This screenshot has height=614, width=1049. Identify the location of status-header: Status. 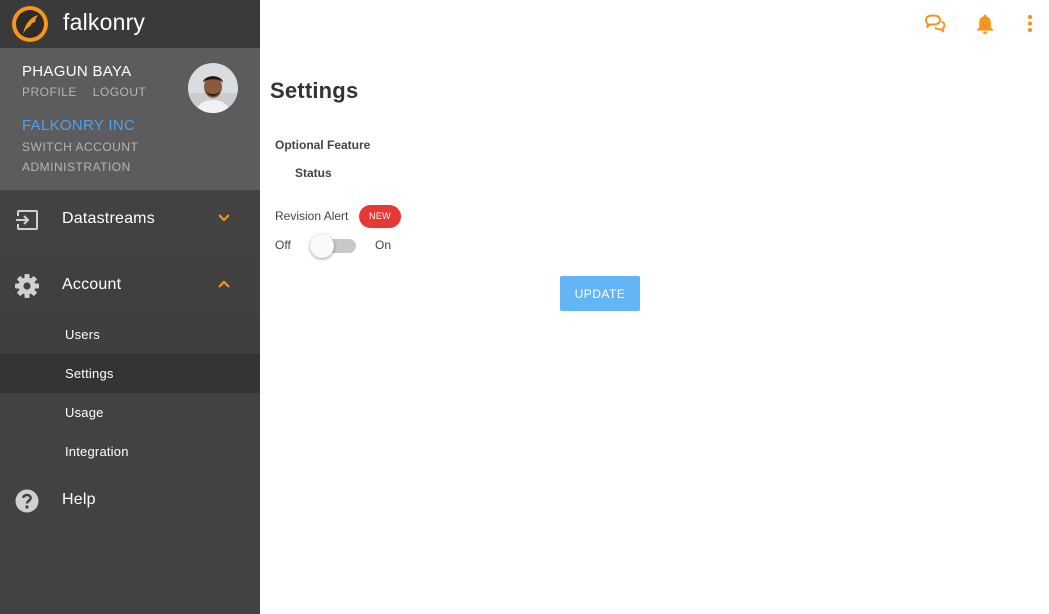
(313, 173).